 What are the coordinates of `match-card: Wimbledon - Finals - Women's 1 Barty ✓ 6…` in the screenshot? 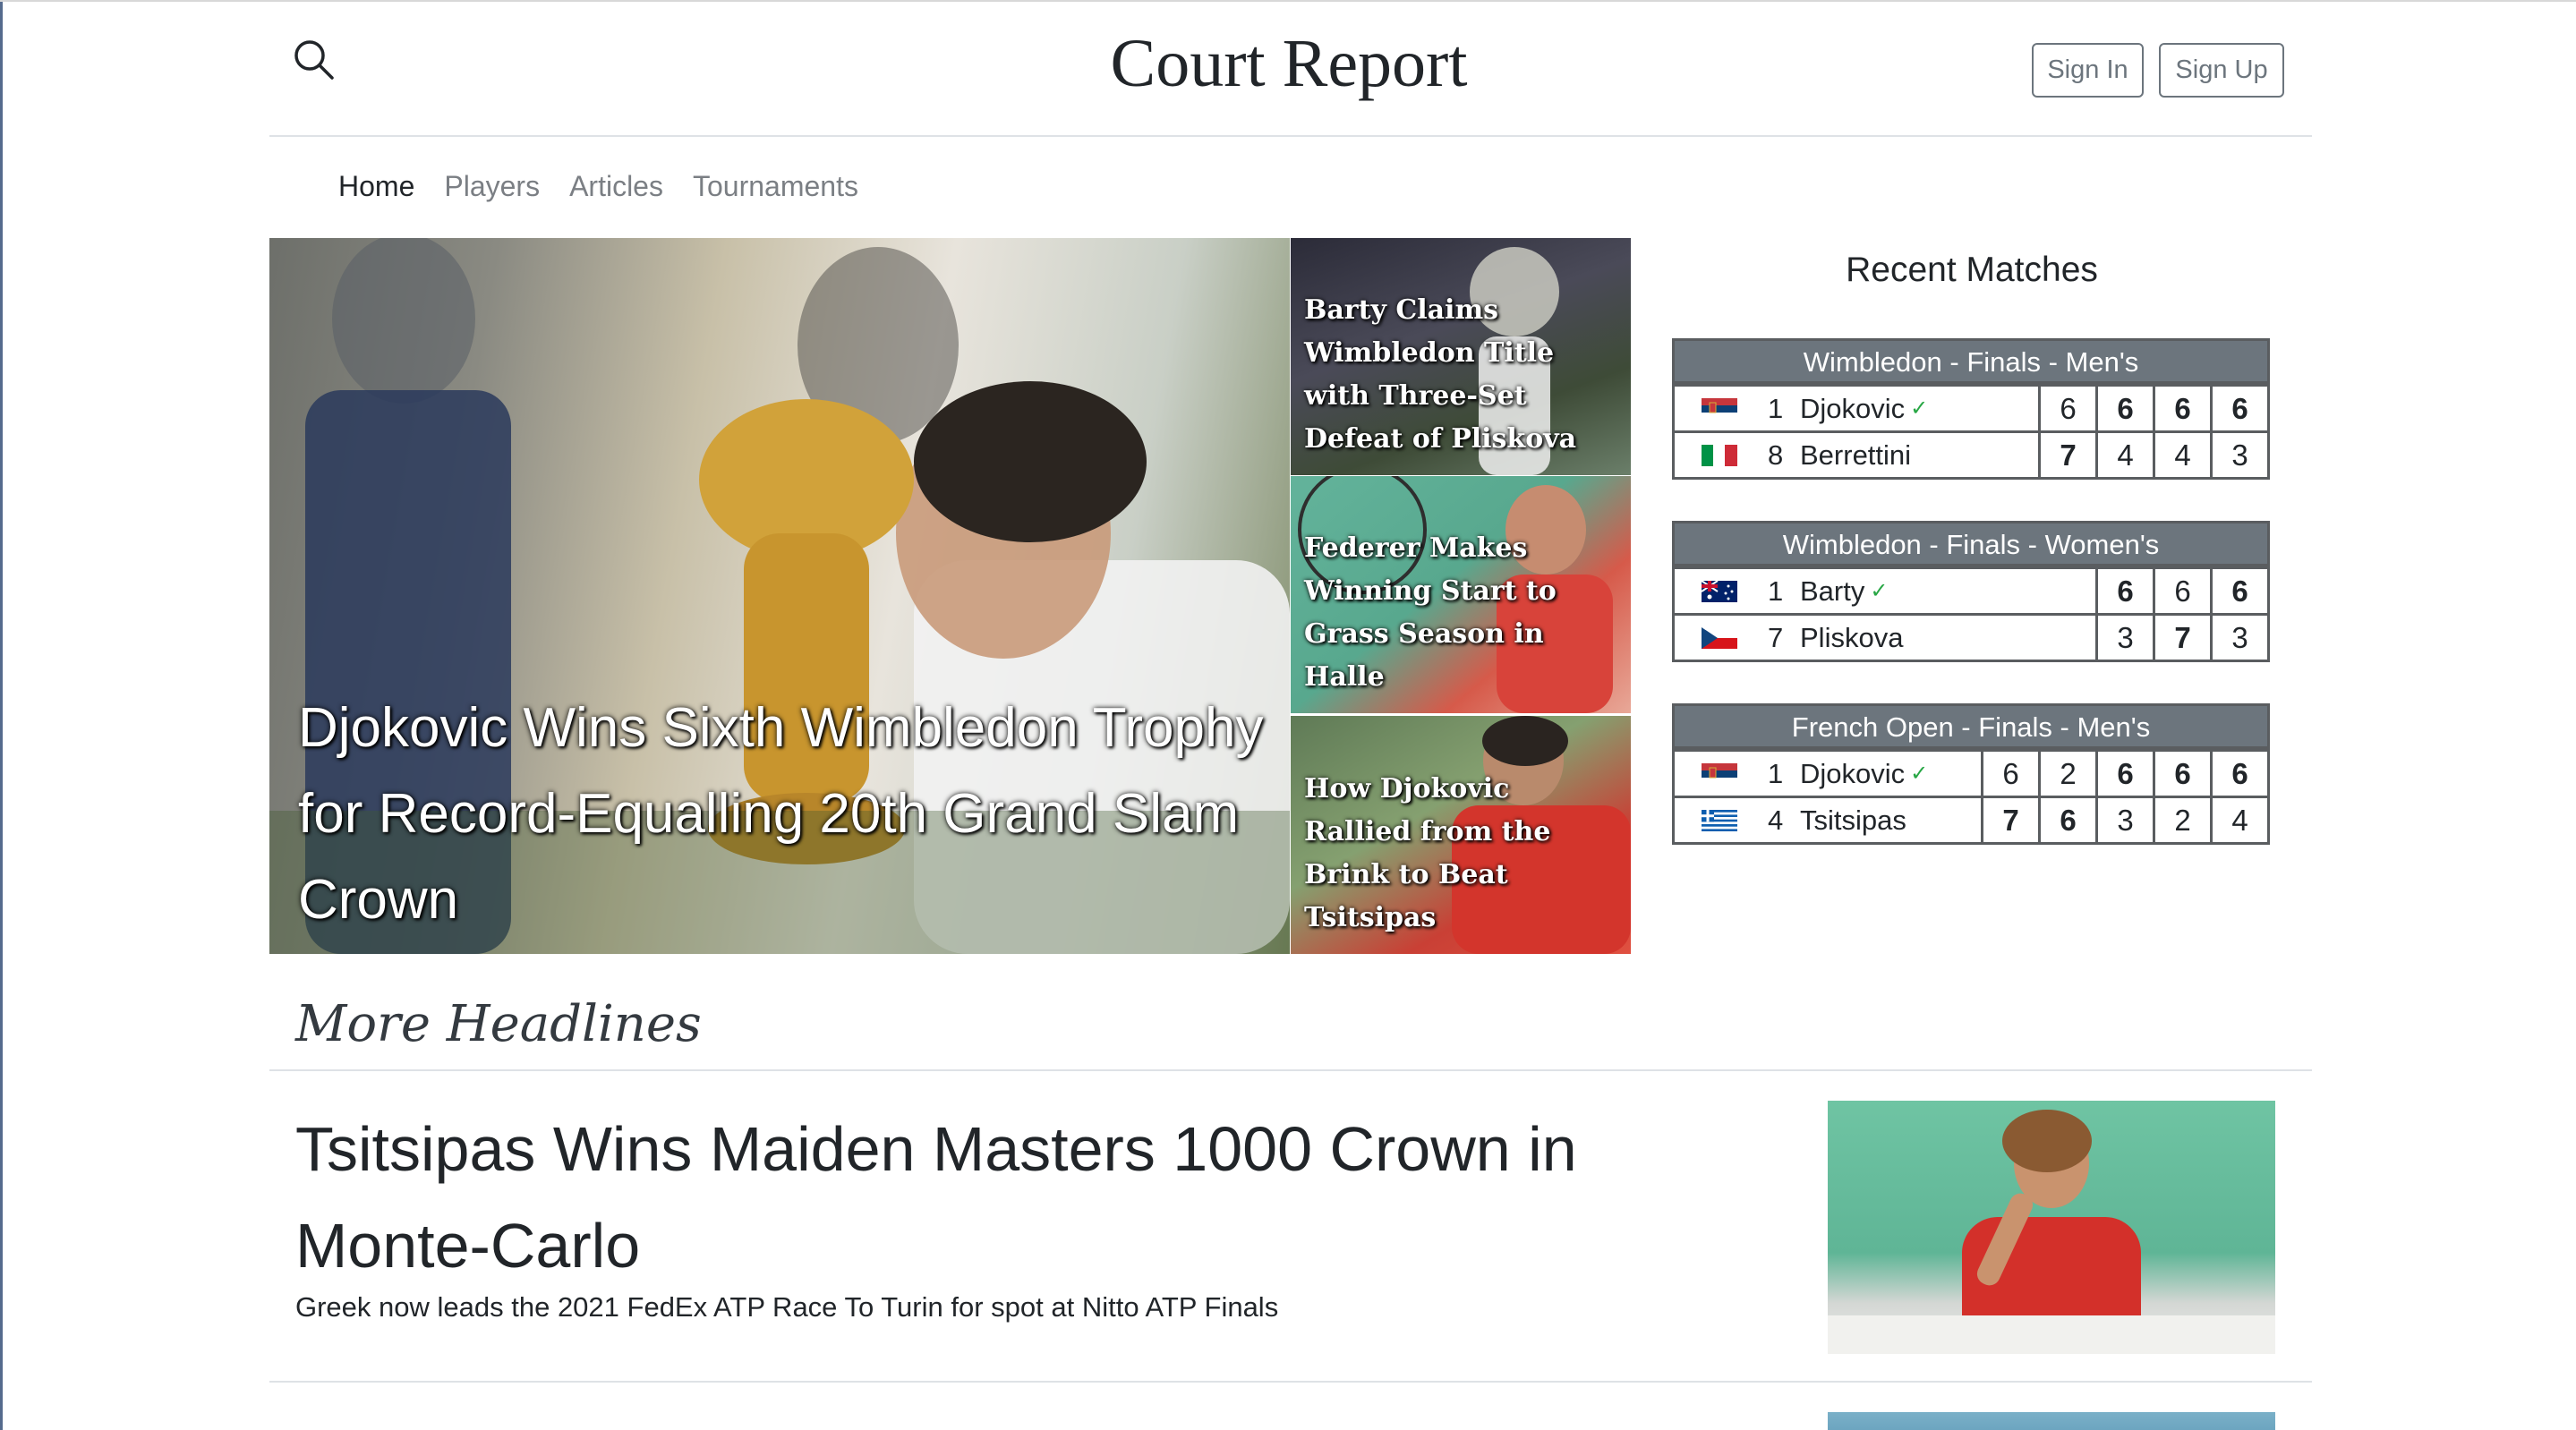 It's located at (1971, 591).